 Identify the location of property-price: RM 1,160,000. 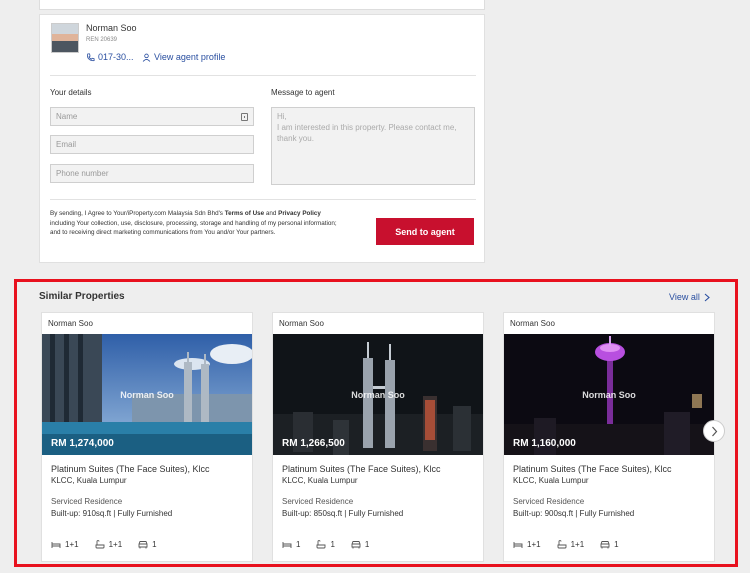
(544, 443).